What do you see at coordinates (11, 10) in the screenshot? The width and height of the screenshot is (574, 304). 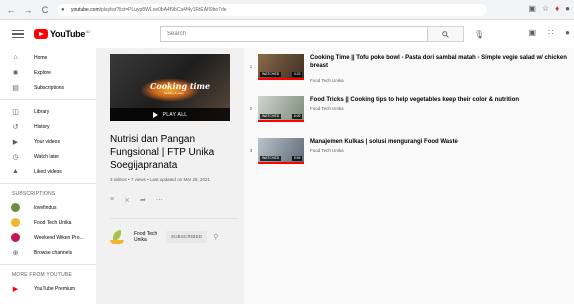 I see `back-button: ←` at bounding box center [11, 10].